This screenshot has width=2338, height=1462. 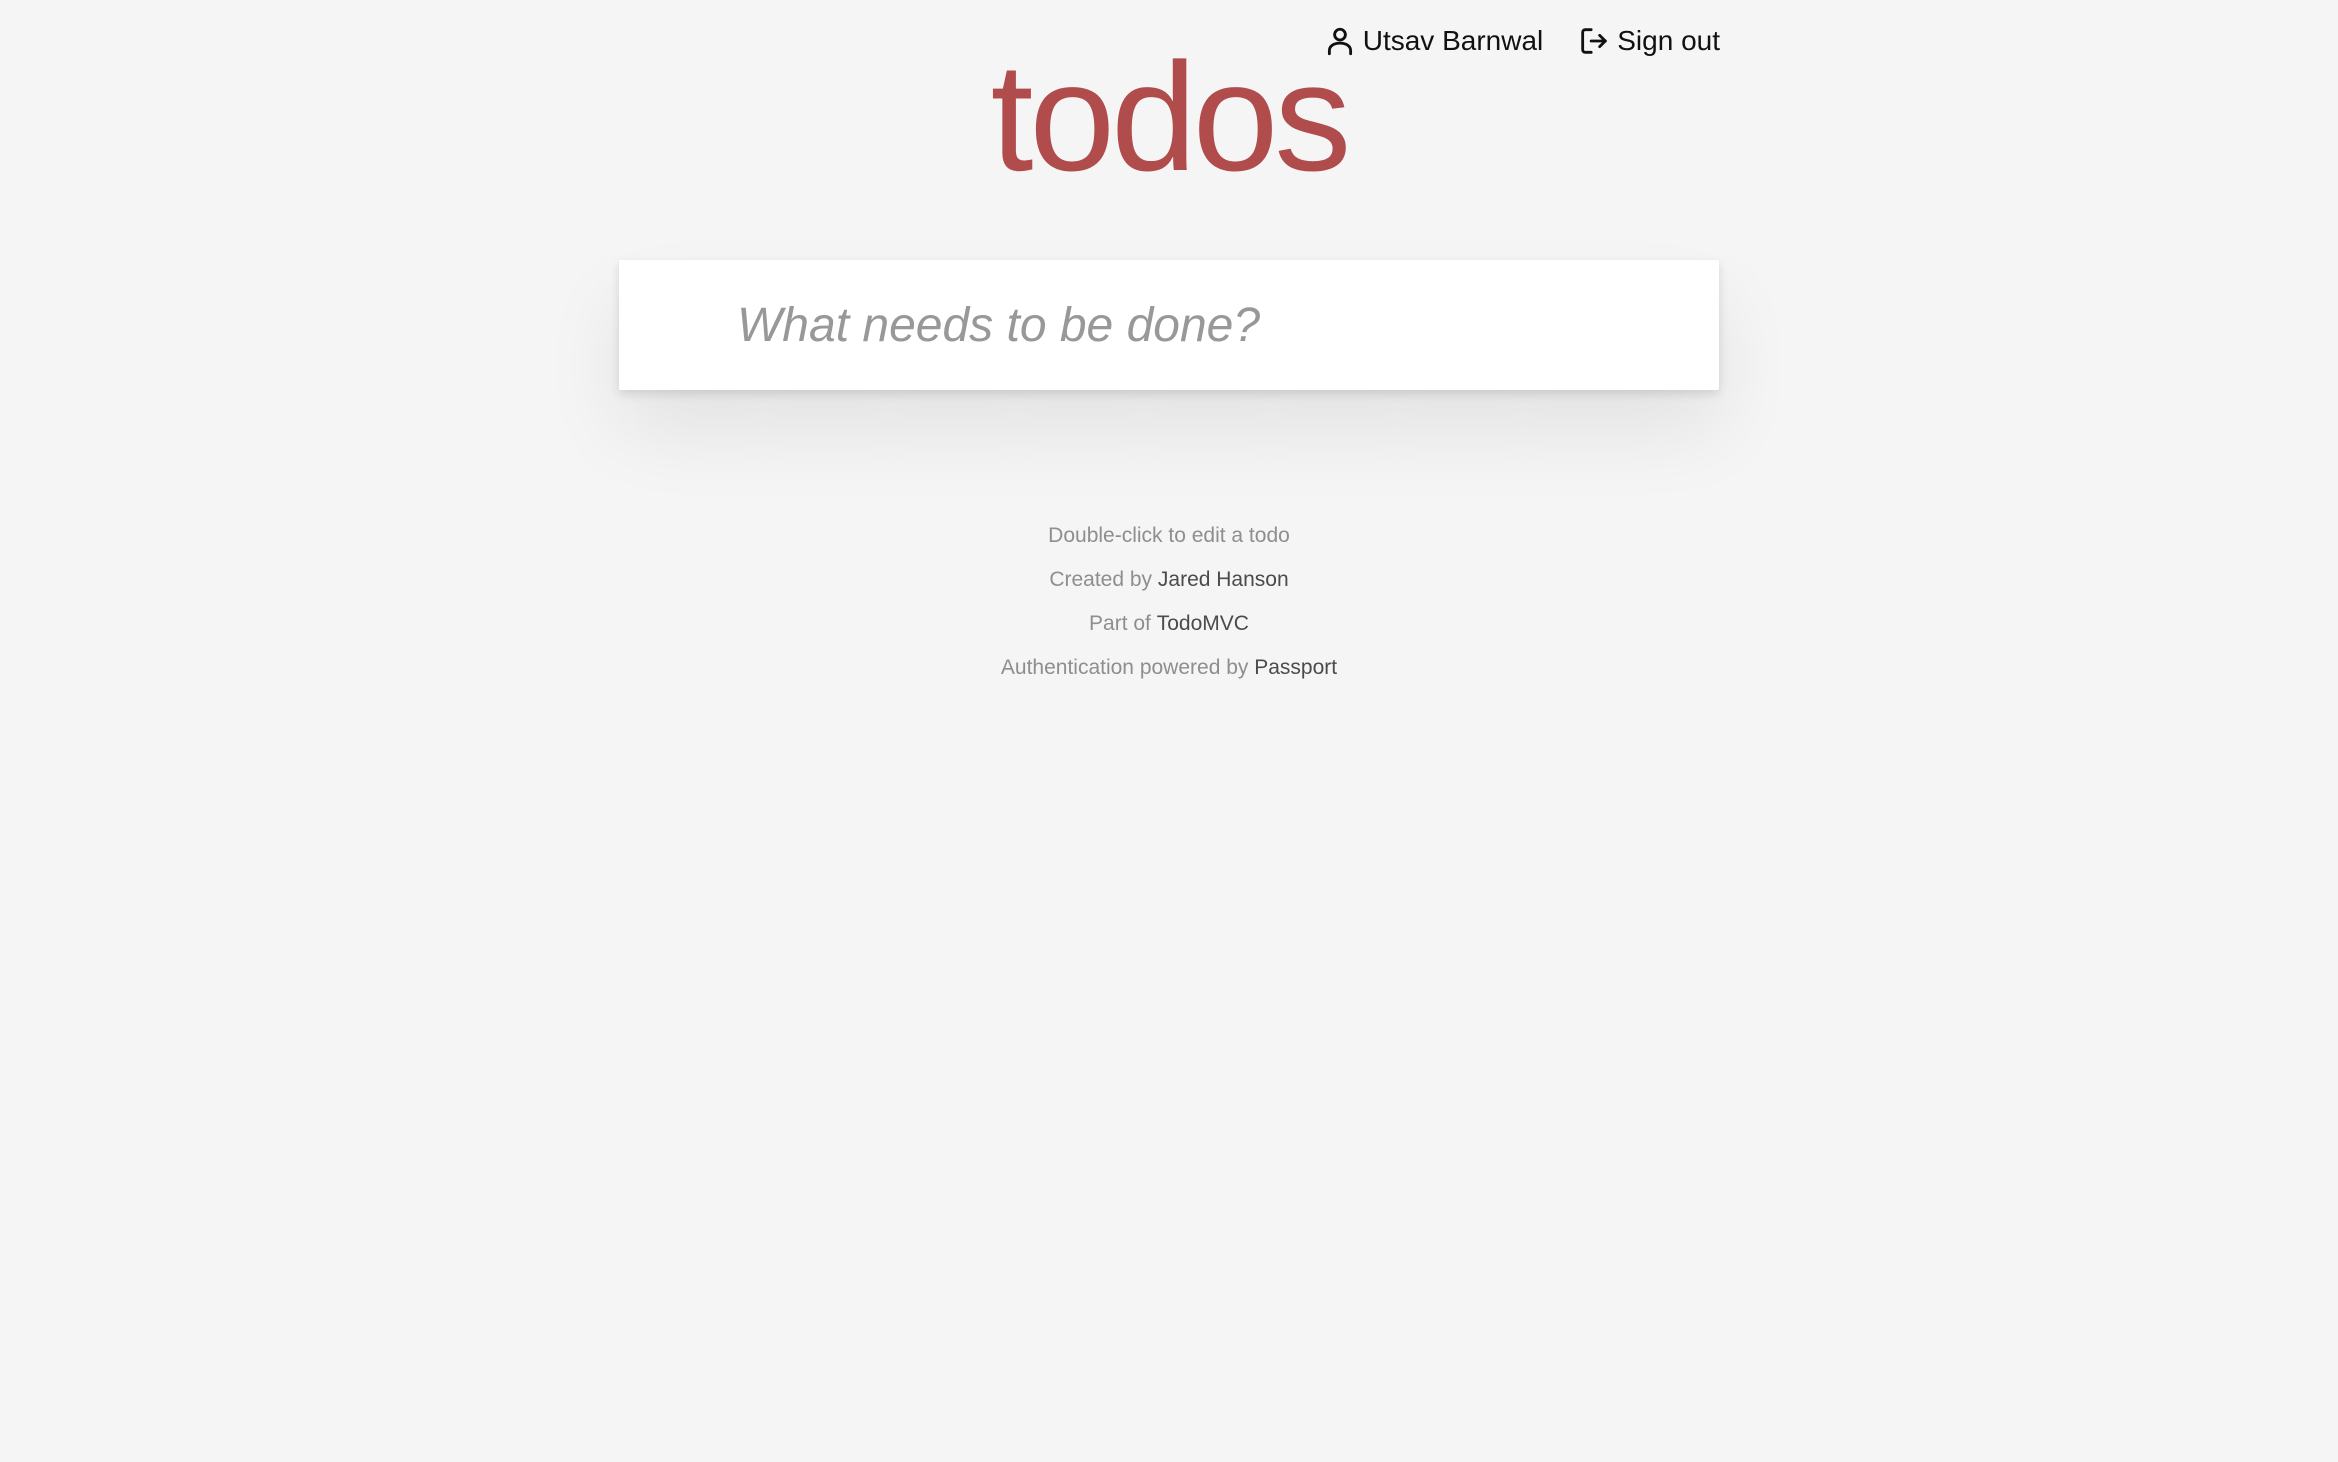 What do you see at coordinates (1171, 117) in the screenshot?
I see `app-title: todos` at bounding box center [1171, 117].